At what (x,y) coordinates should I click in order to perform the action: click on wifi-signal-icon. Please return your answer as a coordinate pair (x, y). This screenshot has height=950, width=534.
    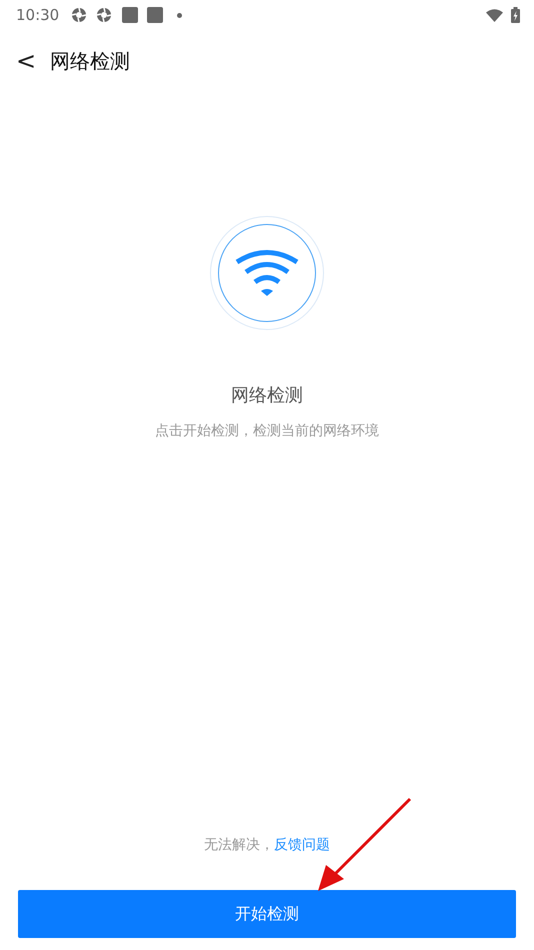
    Looking at the image, I should click on (494, 15).